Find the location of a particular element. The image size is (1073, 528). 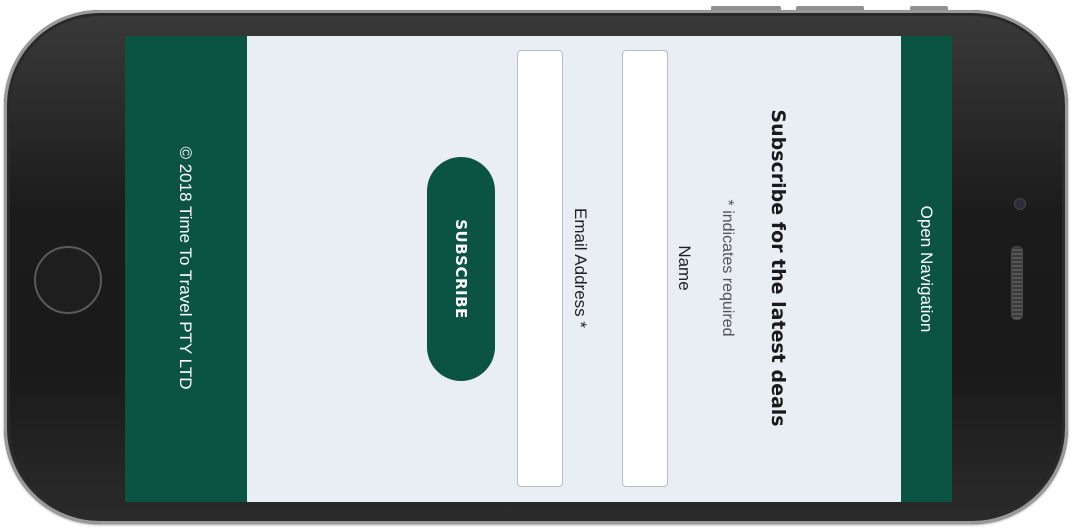

form-title: Subscribe for the latest deals is located at coordinates (778, 268).